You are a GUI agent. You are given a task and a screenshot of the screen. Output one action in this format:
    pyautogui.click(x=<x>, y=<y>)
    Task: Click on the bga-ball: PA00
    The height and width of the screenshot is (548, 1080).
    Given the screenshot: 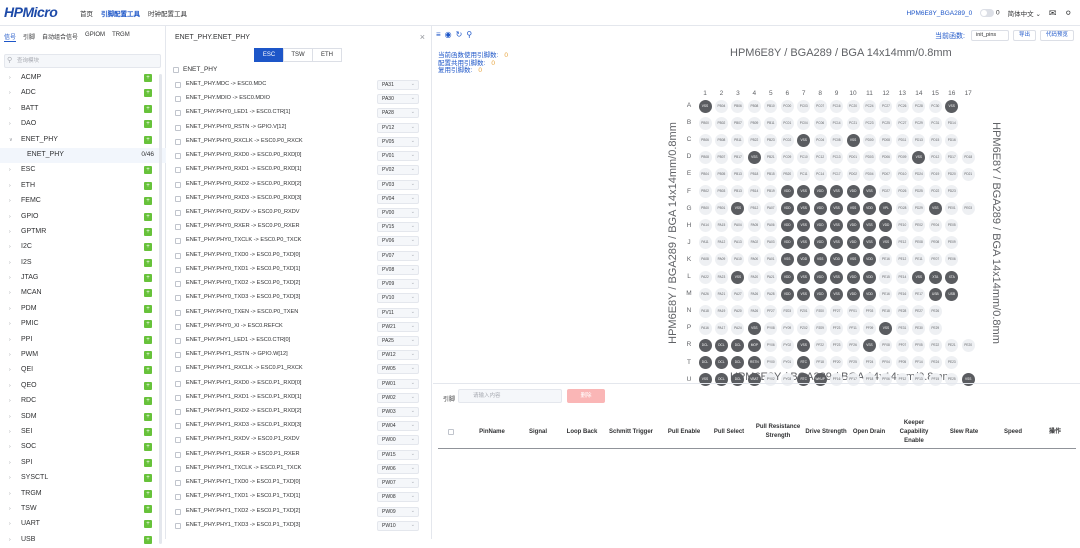 What is the action you would take?
    pyautogui.click(x=754, y=260)
    